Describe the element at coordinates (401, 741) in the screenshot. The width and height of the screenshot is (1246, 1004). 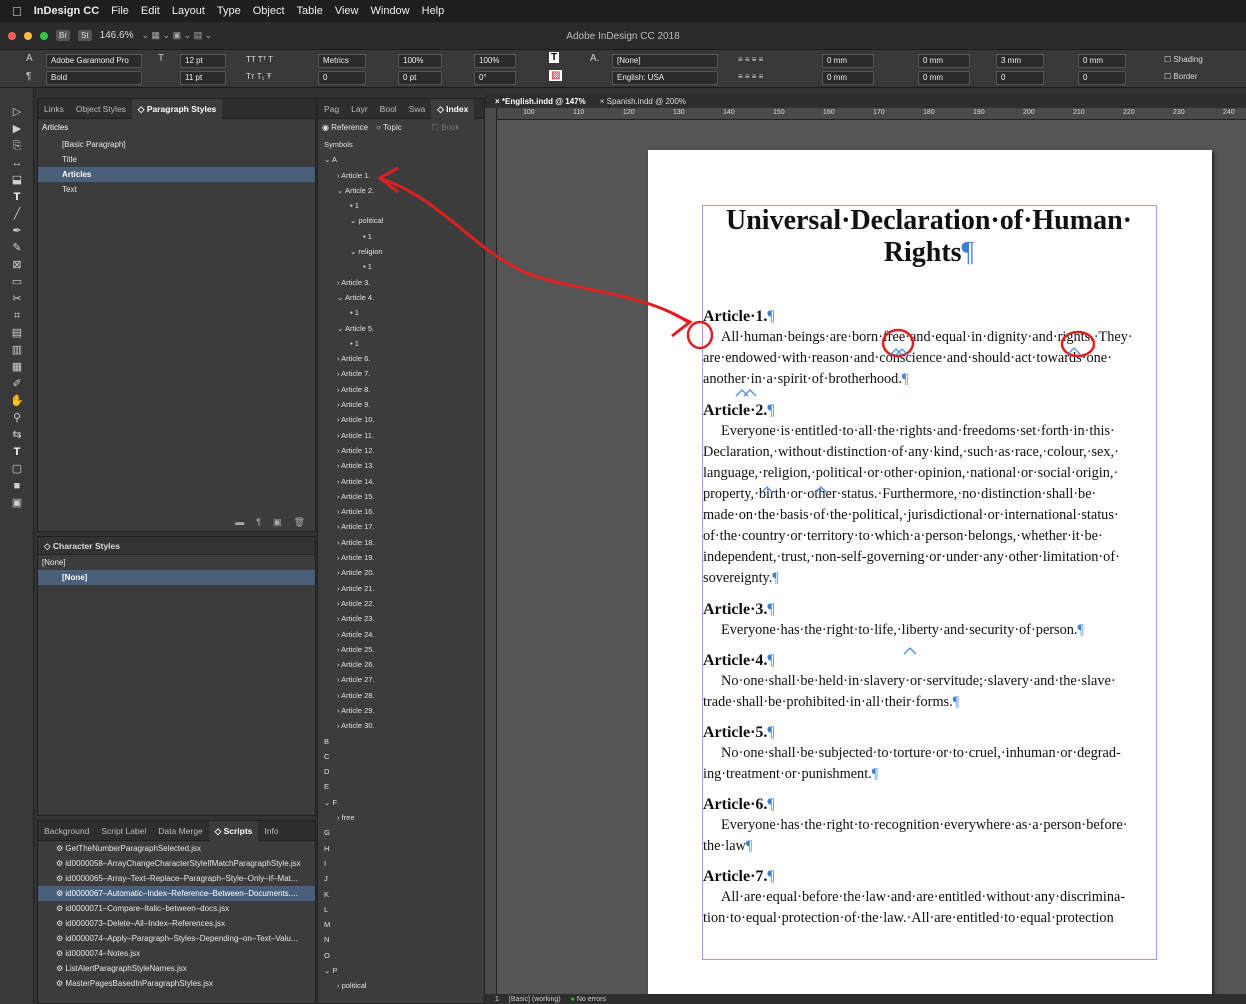
I see `index-entry: B` at that location.